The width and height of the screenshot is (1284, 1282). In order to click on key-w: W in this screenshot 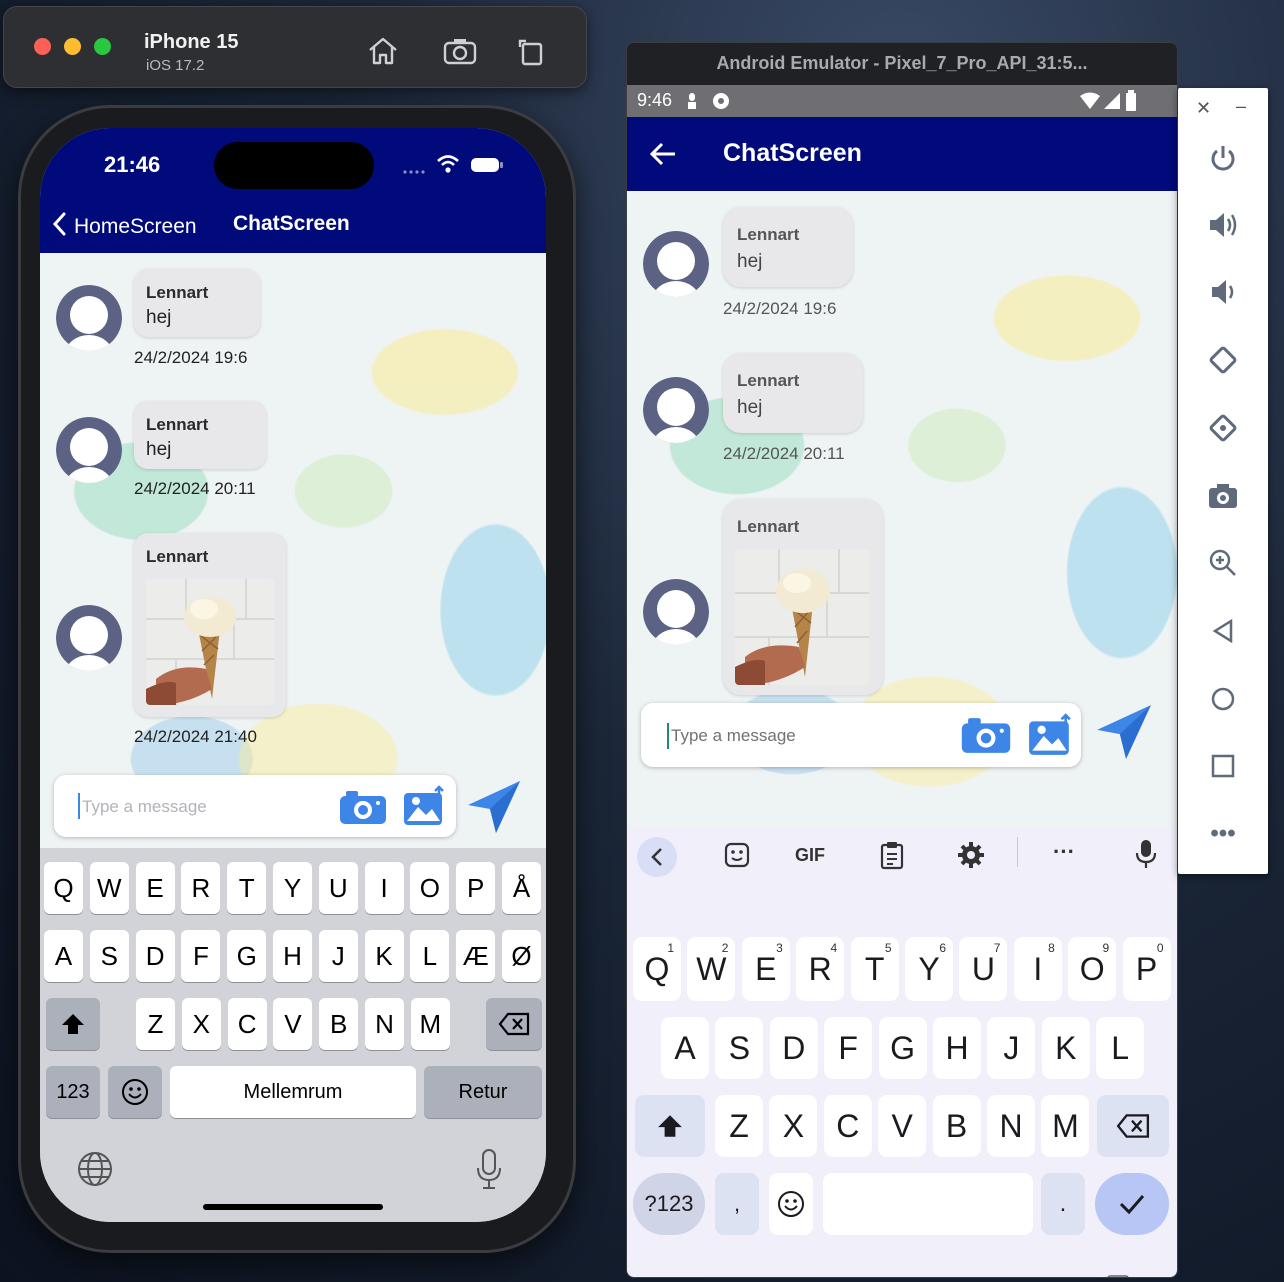, I will do `click(109, 888)`.